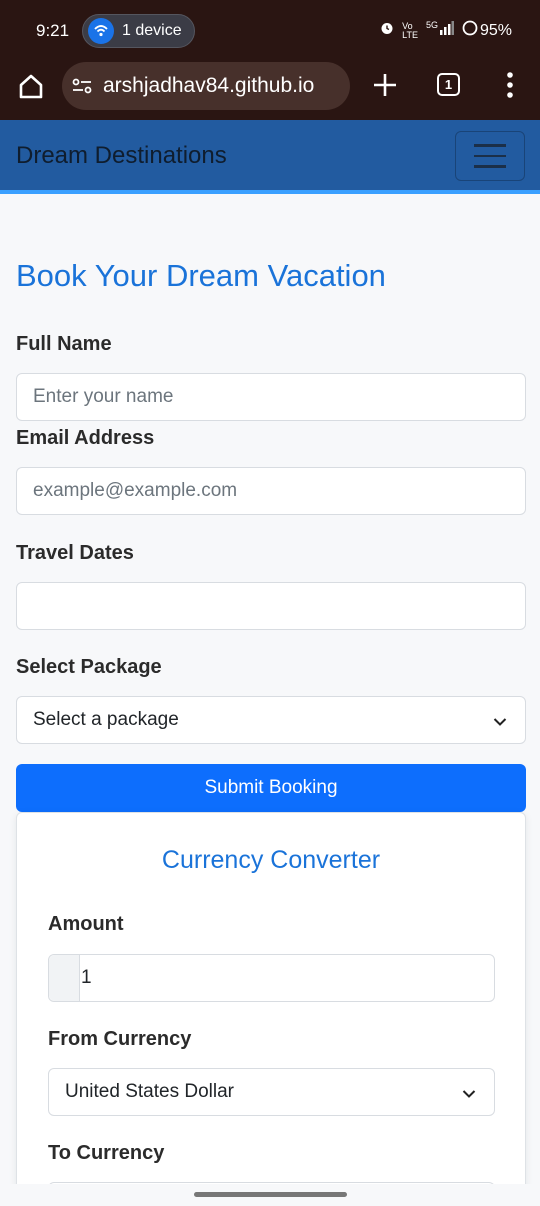 This screenshot has height=1206, width=540. What do you see at coordinates (385, 85) in the screenshot?
I see `new-tab-icon` at bounding box center [385, 85].